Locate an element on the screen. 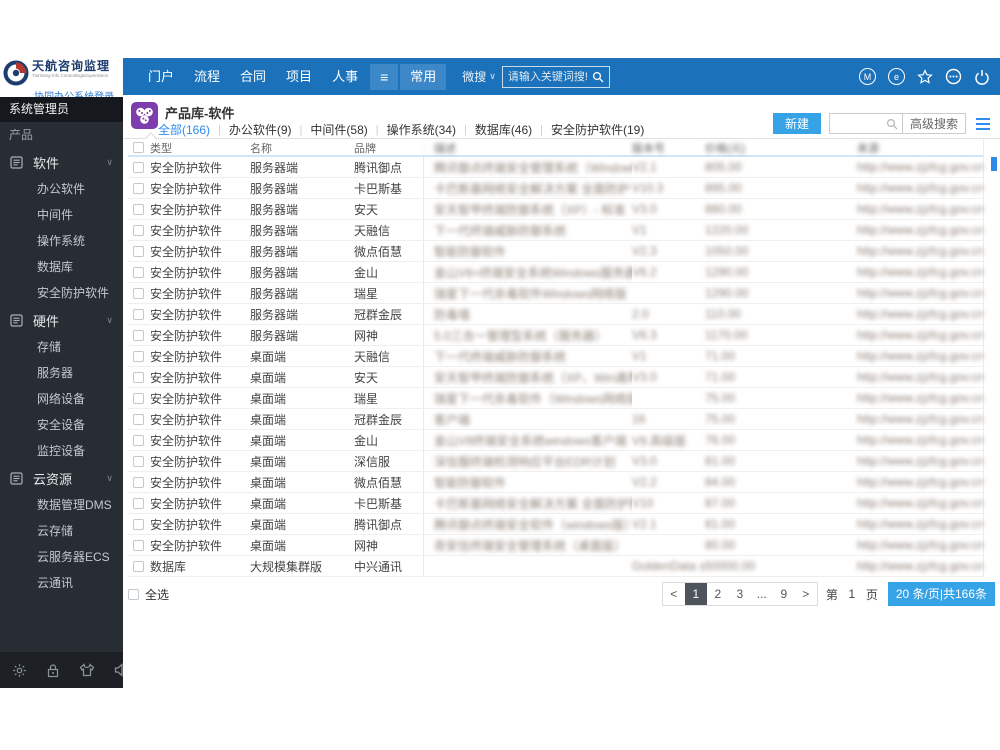 The image size is (1000, 750). e-circle-icon: e is located at coordinates (896, 76).